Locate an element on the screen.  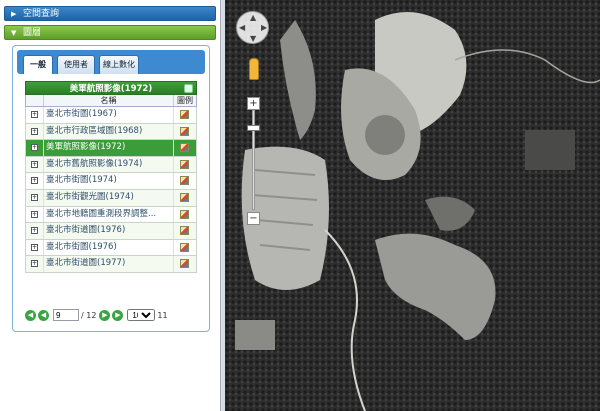
page-total: / 12 is located at coordinates (89, 315).